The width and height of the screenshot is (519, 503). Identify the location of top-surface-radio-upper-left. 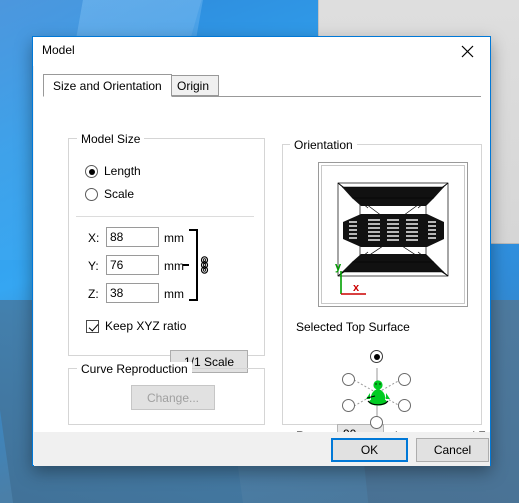
(348, 379).